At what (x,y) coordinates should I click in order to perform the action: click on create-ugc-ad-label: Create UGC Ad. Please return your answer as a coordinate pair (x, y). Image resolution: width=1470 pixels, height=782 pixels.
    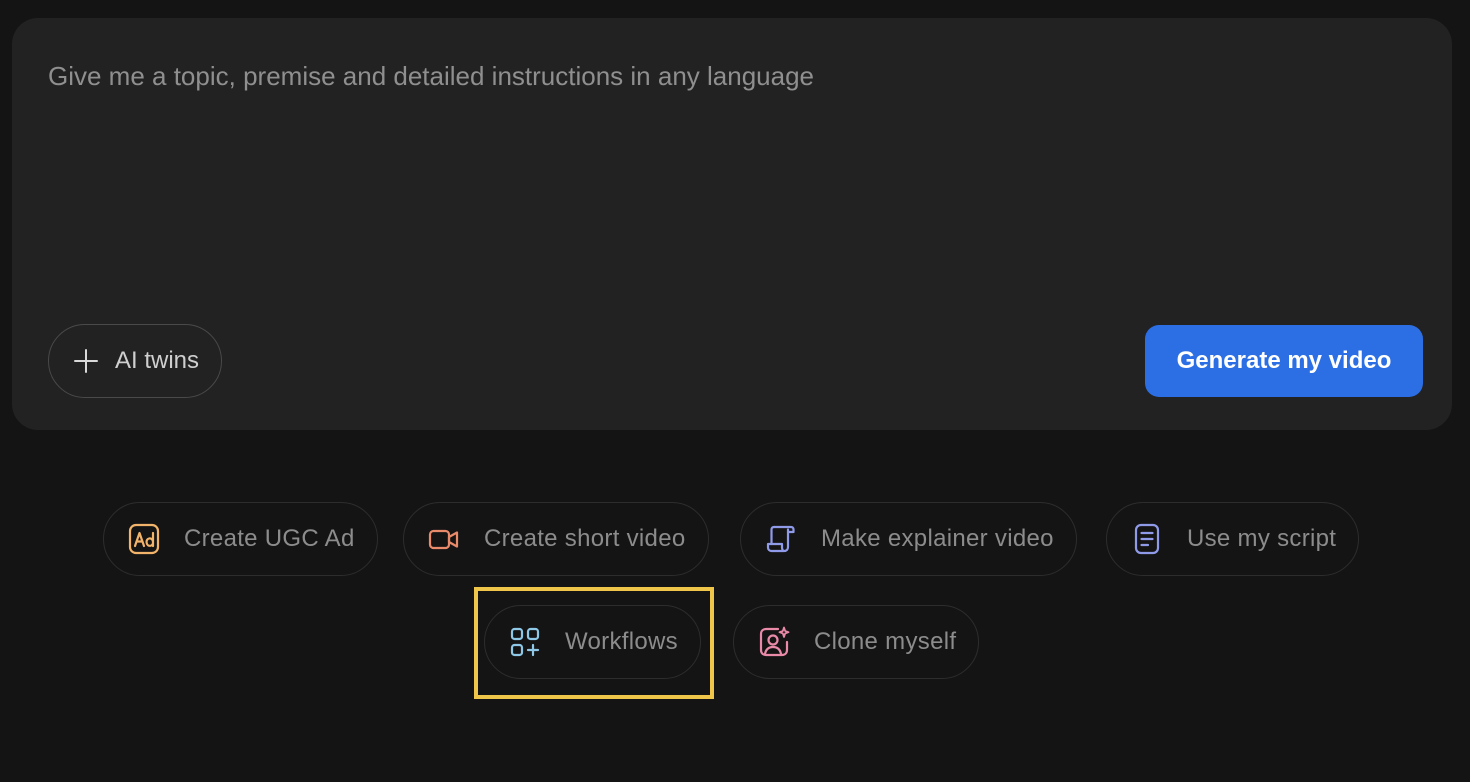
    Looking at the image, I should click on (269, 538).